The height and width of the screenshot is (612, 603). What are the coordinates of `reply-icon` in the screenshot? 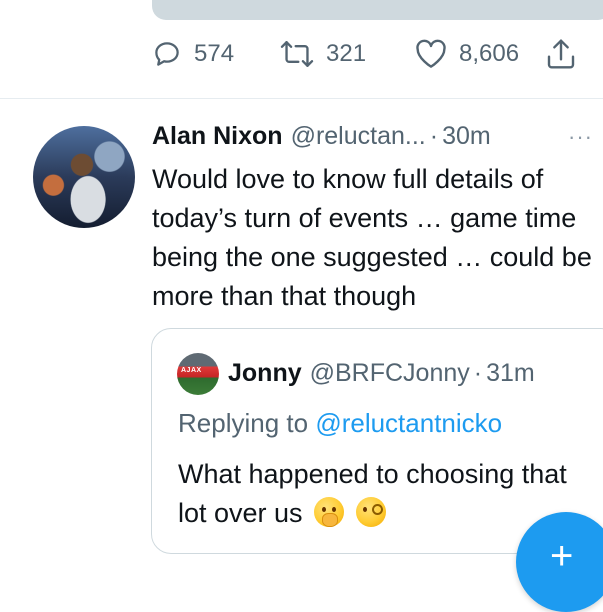 It's located at (167, 54).